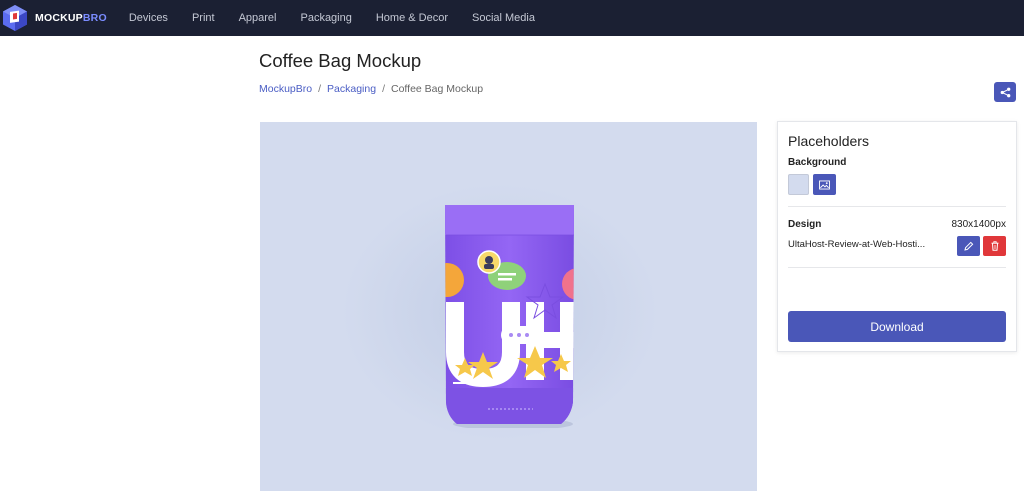 This screenshot has width=1024, height=491. Describe the element at coordinates (148, 18) in the screenshot. I see `nav-devices: Devices` at that location.